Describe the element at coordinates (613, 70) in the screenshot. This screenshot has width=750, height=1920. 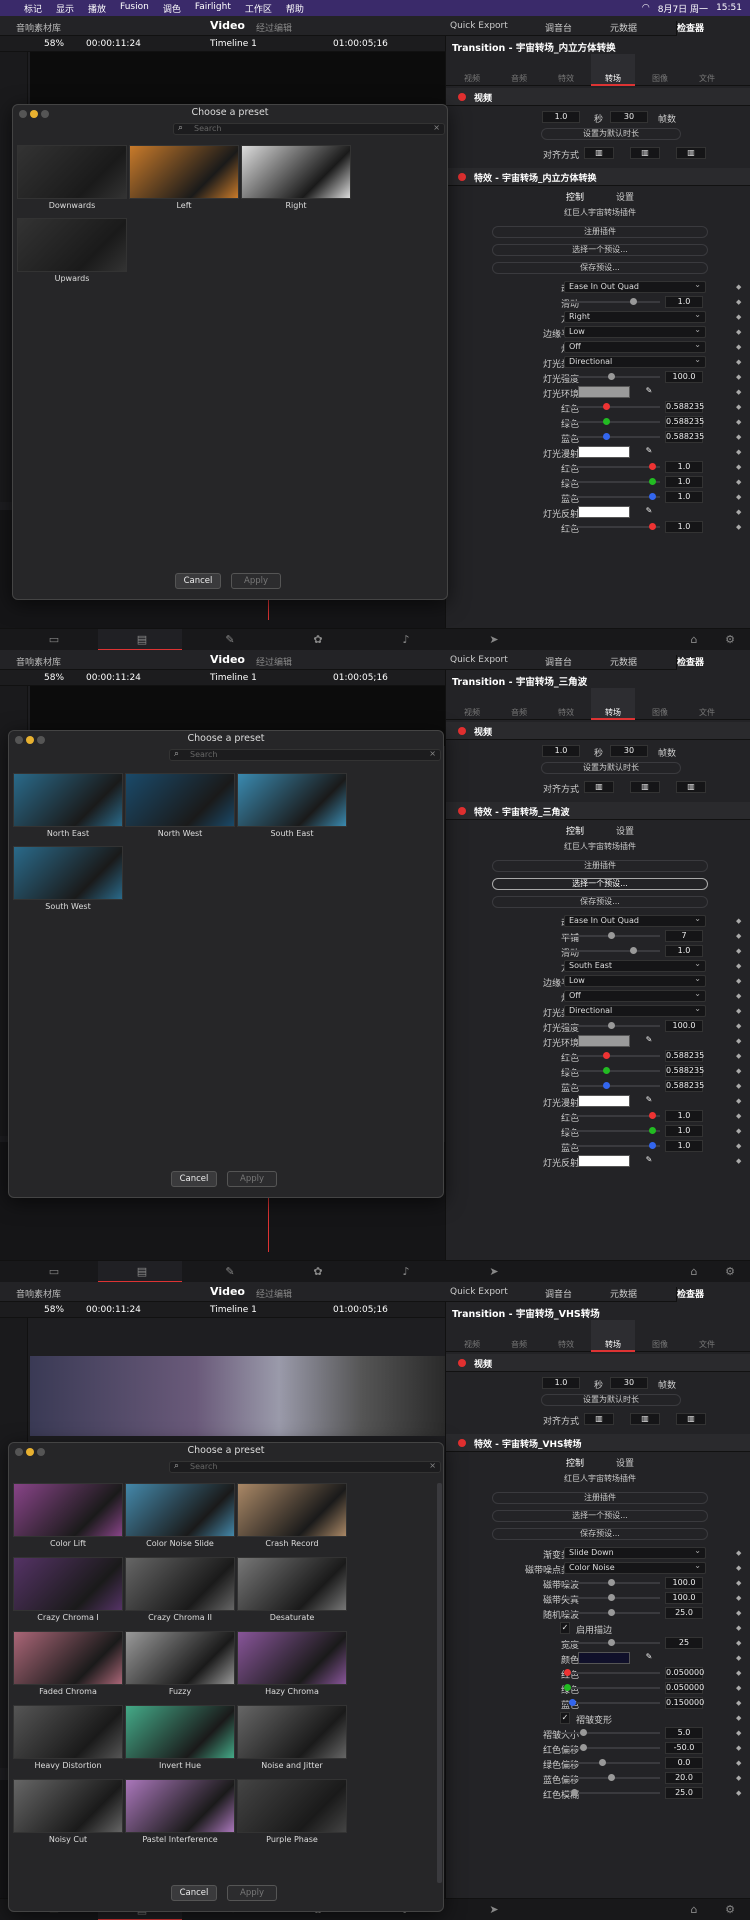
I see `inspector-tab: 转场` at that location.